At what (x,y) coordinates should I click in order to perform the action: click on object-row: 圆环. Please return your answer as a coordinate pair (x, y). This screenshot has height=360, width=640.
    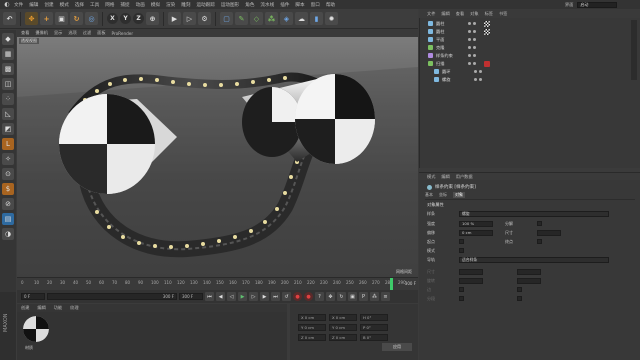
    Looking at the image, I should click on (537, 71).